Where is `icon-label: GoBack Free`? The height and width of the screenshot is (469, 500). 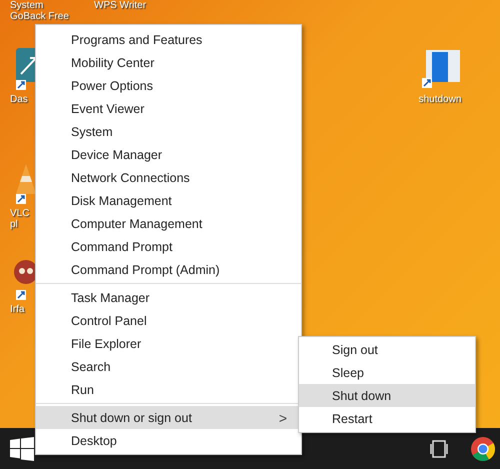 icon-label: GoBack Free is located at coordinates (39, 16).